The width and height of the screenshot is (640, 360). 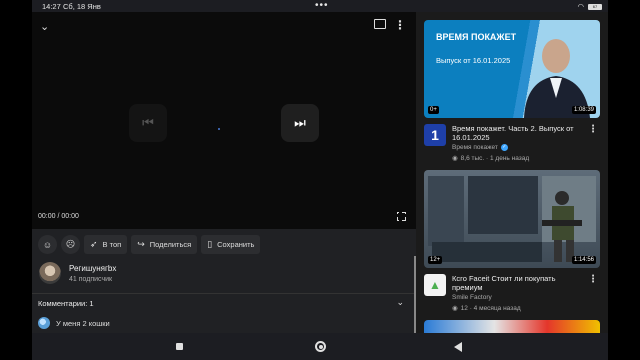 What do you see at coordinates (472, 297) in the screenshot?
I see `channel-name: Smile Factory` at bounding box center [472, 297].